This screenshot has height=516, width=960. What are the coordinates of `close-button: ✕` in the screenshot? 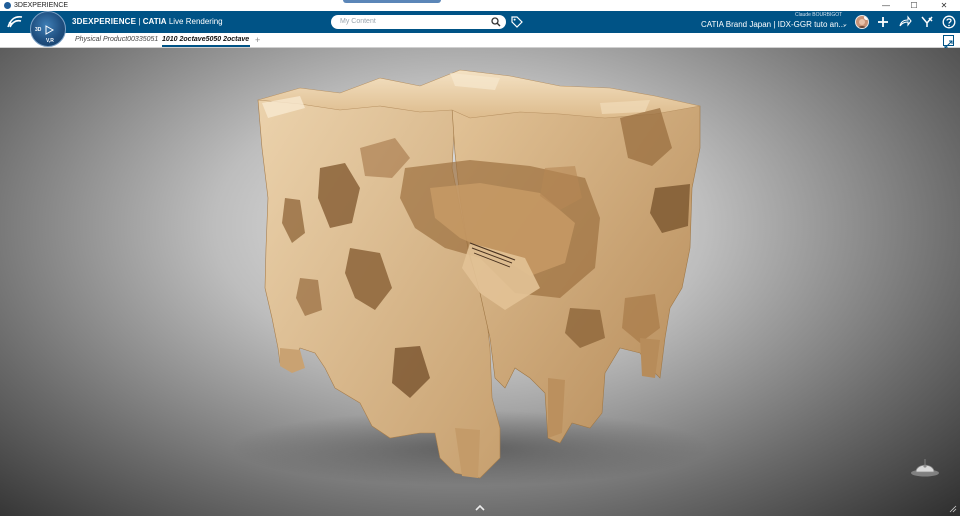 It's located at (944, 5).